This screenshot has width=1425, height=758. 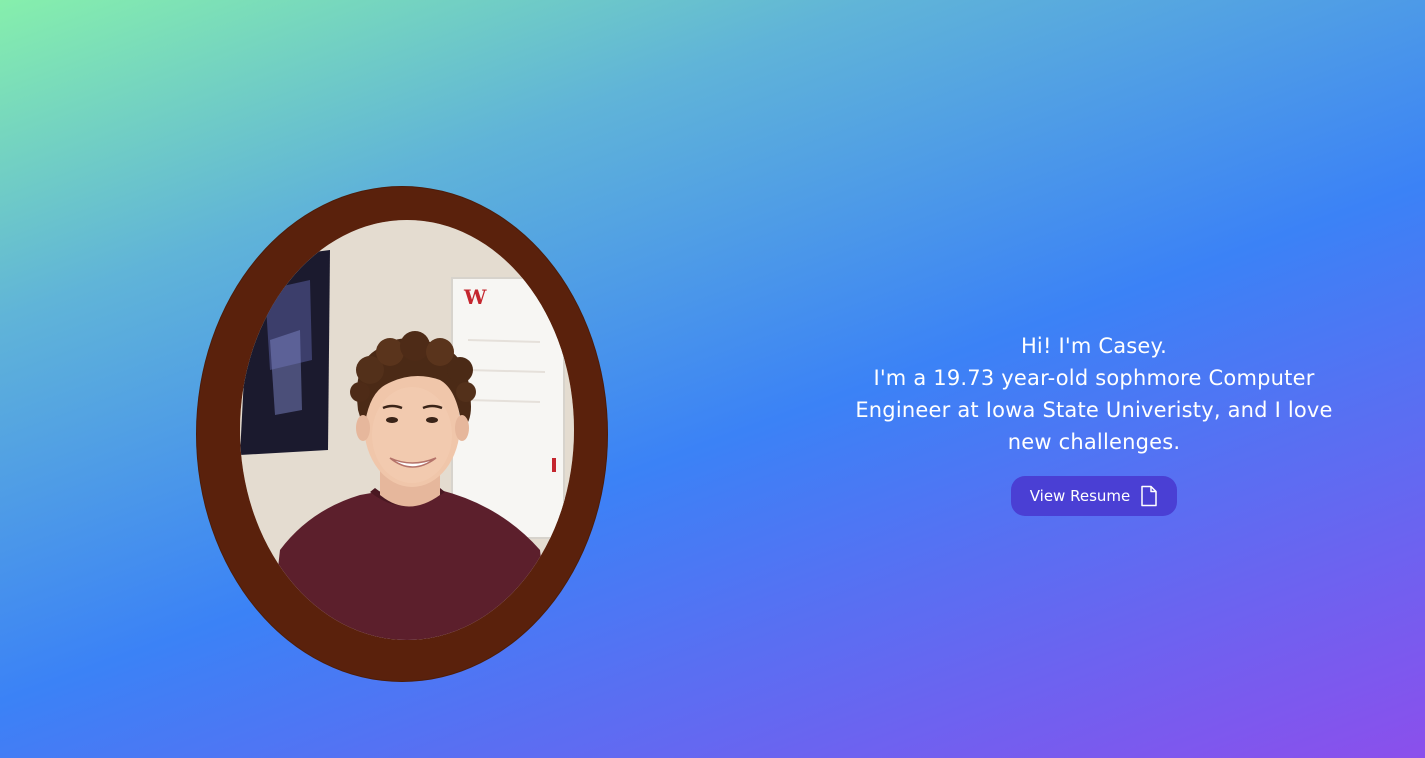 I want to click on view-resume-button: View Resume, so click(x=1094, y=496).